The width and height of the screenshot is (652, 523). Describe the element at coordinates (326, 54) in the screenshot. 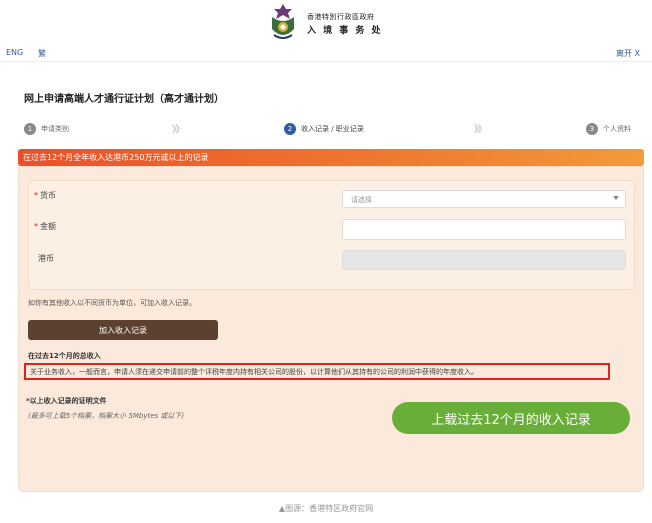

I see `language-bar: ENG 繁 离开 X` at that location.